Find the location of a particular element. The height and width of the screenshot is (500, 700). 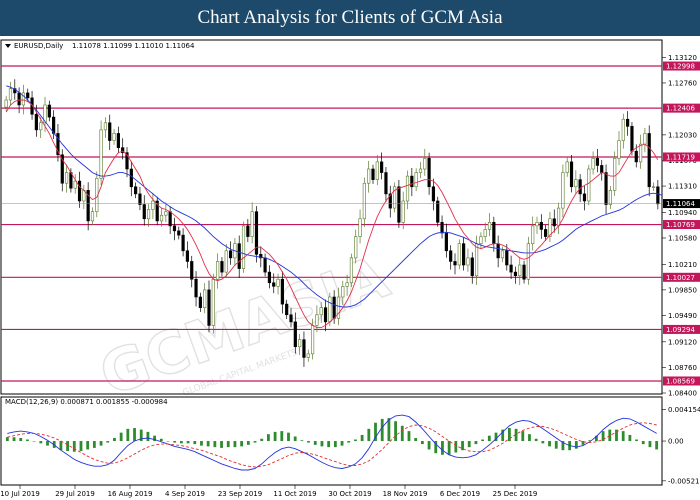

time-tick-label: 10 Jul 2019 is located at coordinates (20, 494).